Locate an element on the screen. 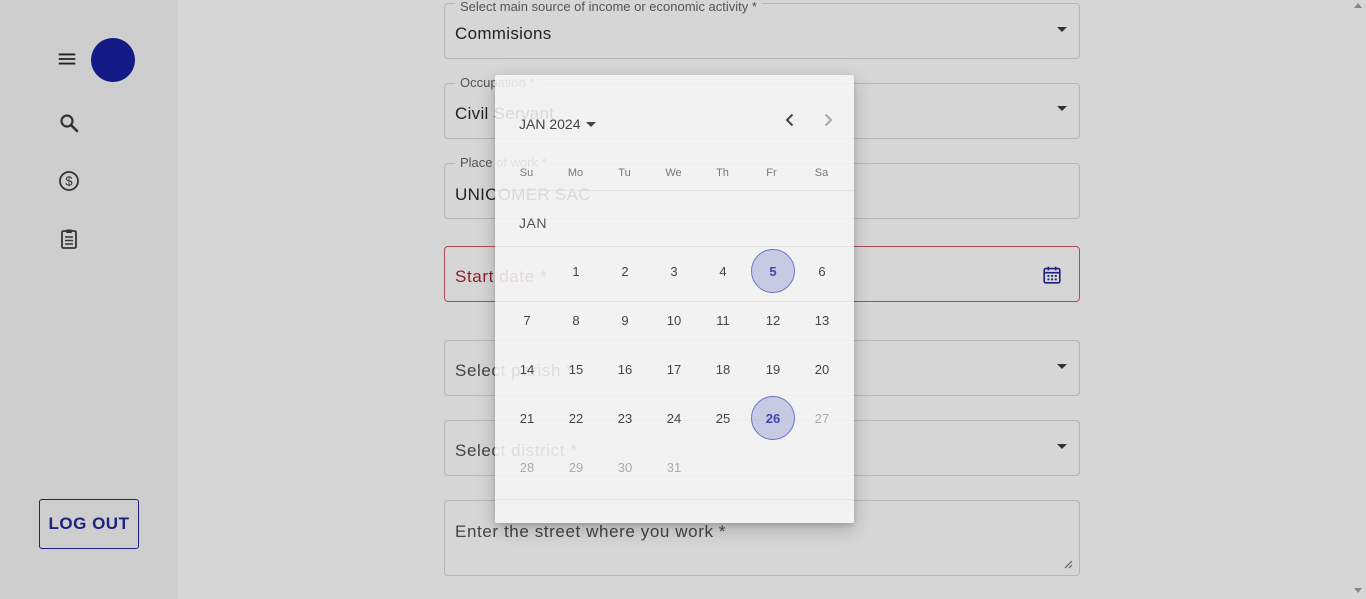  calendar-day: 21 is located at coordinates (527, 418).